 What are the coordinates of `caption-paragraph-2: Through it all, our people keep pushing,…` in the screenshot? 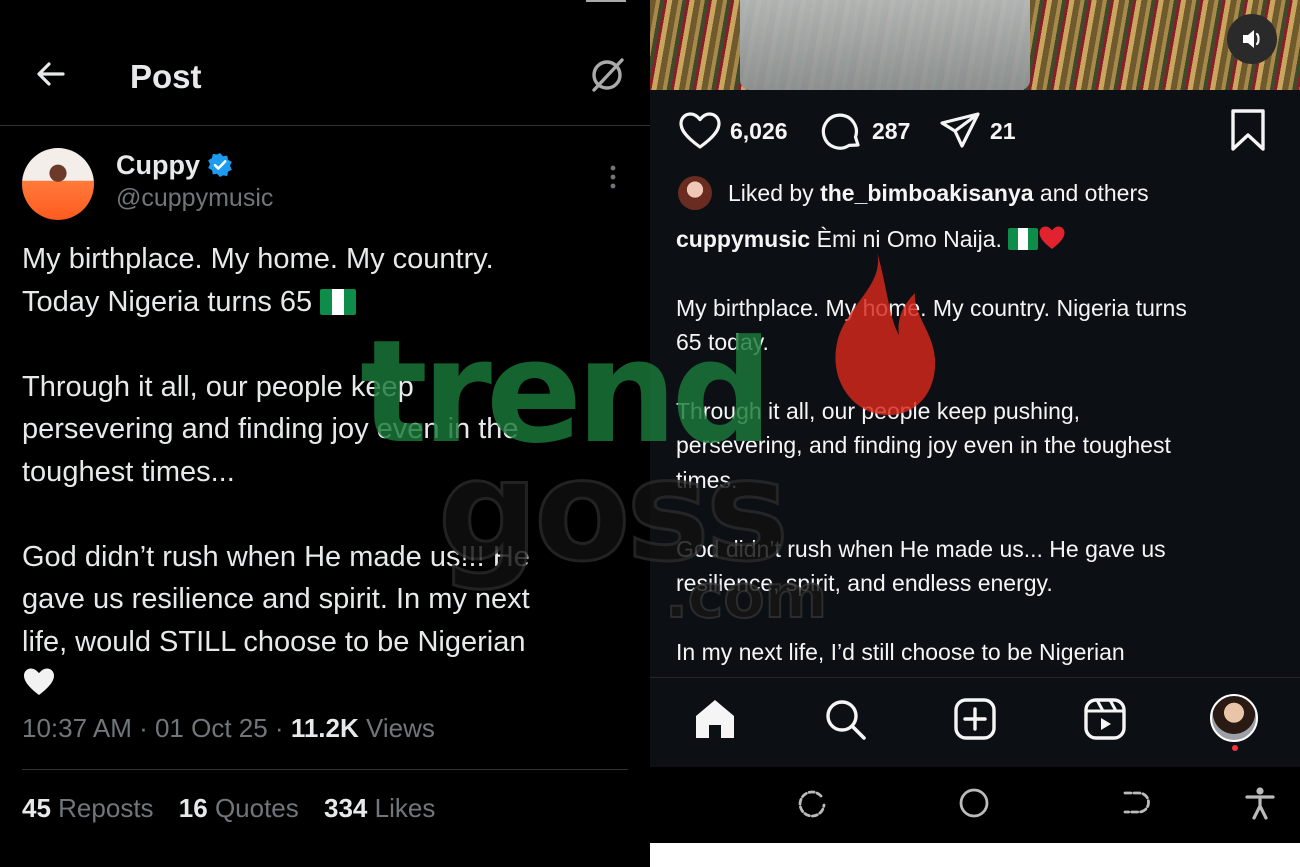 It's located at (923, 445).